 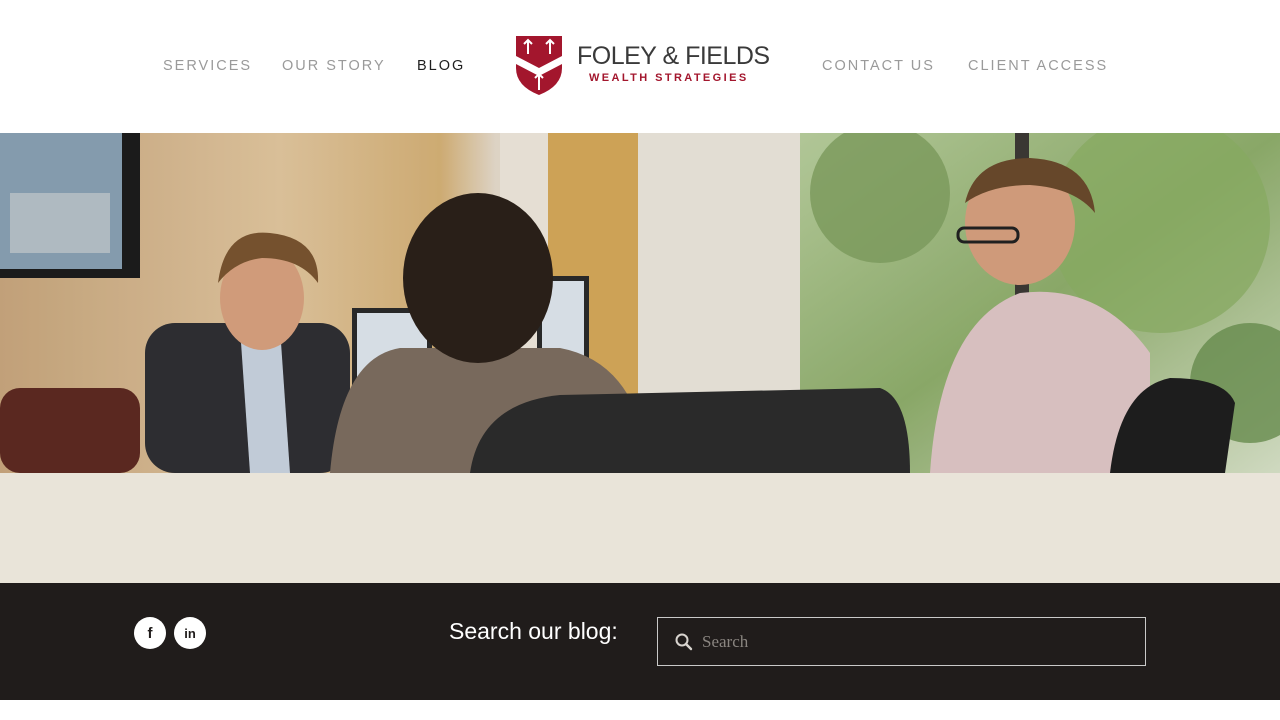 What do you see at coordinates (533, 631) in the screenshot?
I see `search-label: Search our blog:` at bounding box center [533, 631].